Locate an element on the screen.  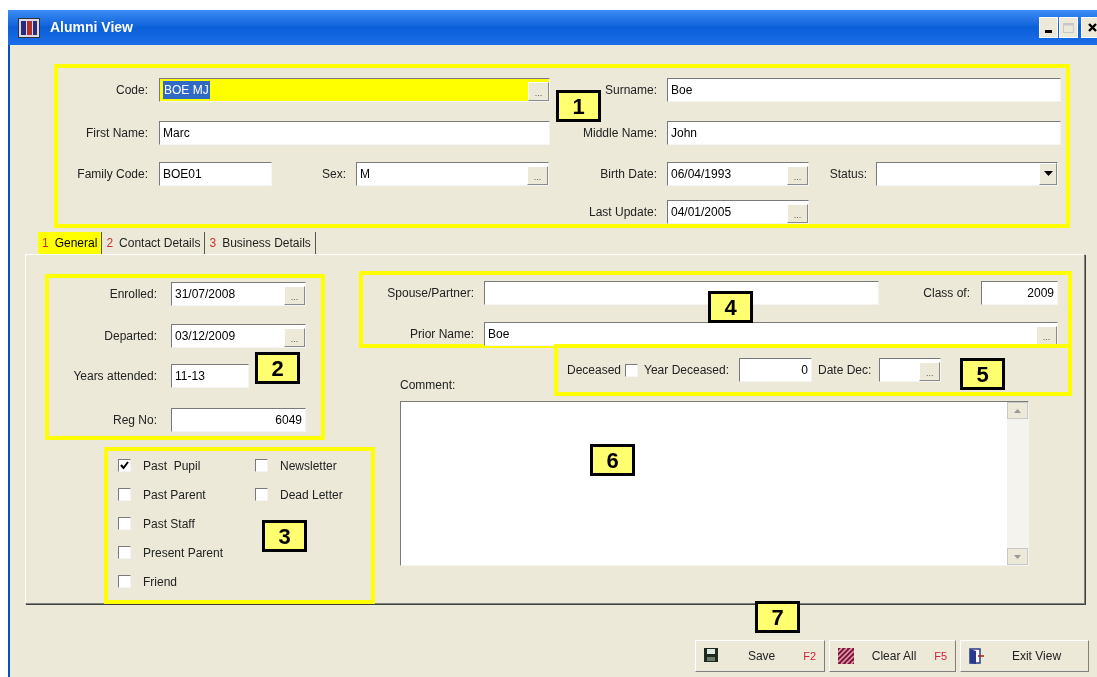
field-label: First Name: is located at coordinates (116, 133).